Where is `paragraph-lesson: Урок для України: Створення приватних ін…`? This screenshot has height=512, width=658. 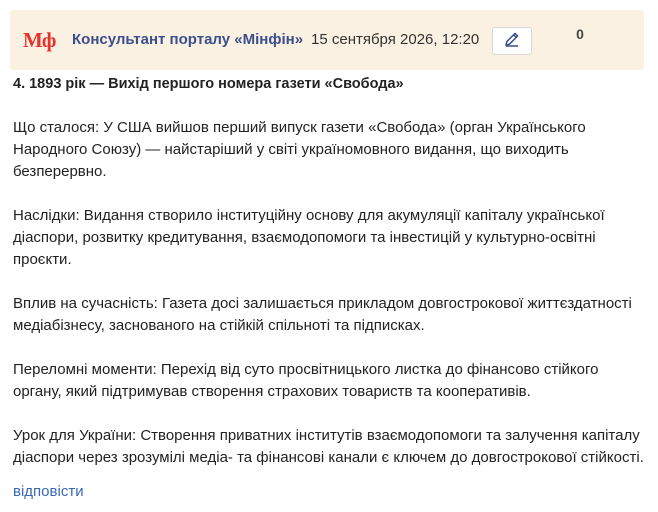
paragraph-lesson: Урок для України: Створення приватних ін… is located at coordinates (328, 446).